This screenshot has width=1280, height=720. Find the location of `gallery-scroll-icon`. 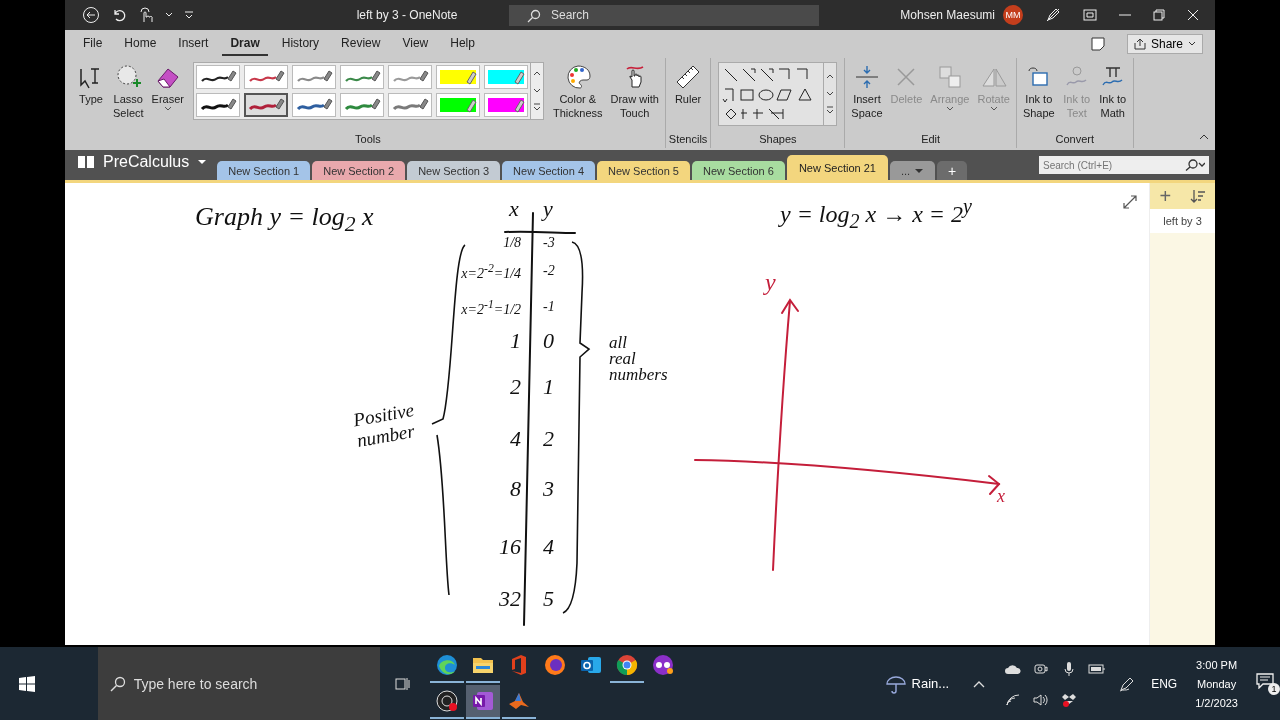

gallery-scroll-icon is located at coordinates (536, 91).